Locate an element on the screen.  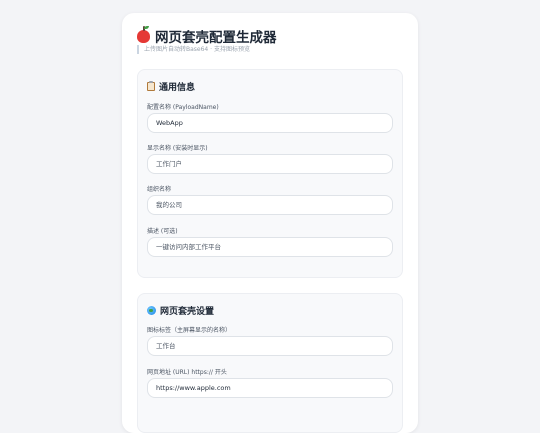
url-label: 网页地址 (URL) https:// 开头 is located at coordinates (187, 372).